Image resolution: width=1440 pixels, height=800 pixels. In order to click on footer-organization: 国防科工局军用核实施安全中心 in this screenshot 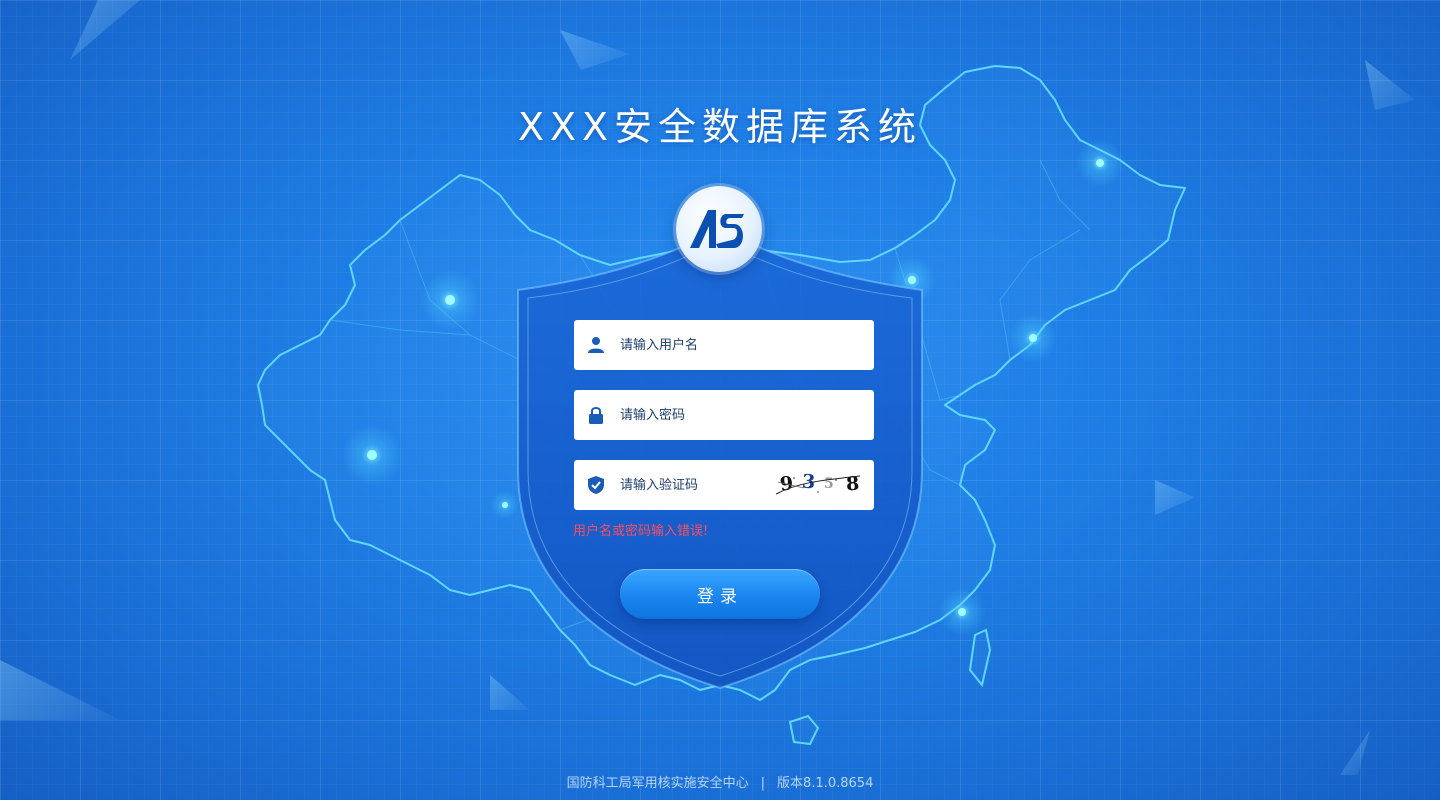, I will do `click(657, 783)`.